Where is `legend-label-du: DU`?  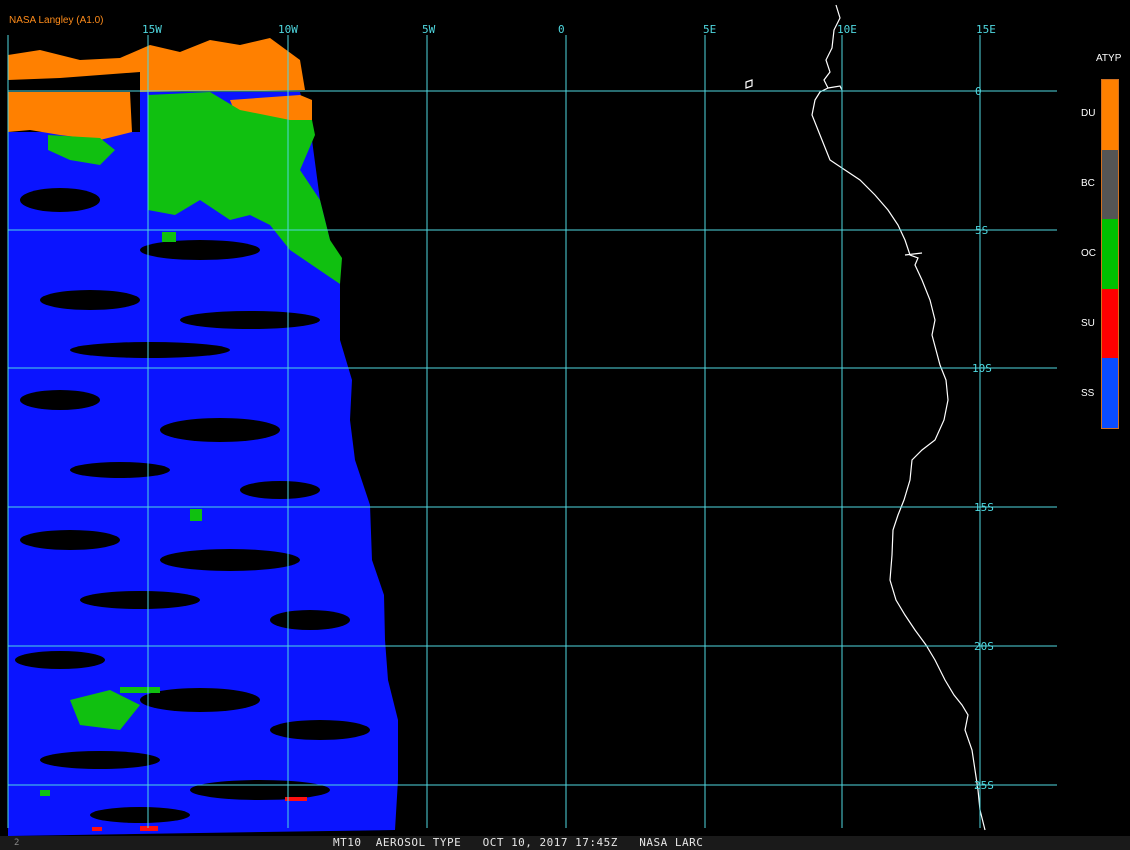 legend-label-du: DU is located at coordinates (1088, 113).